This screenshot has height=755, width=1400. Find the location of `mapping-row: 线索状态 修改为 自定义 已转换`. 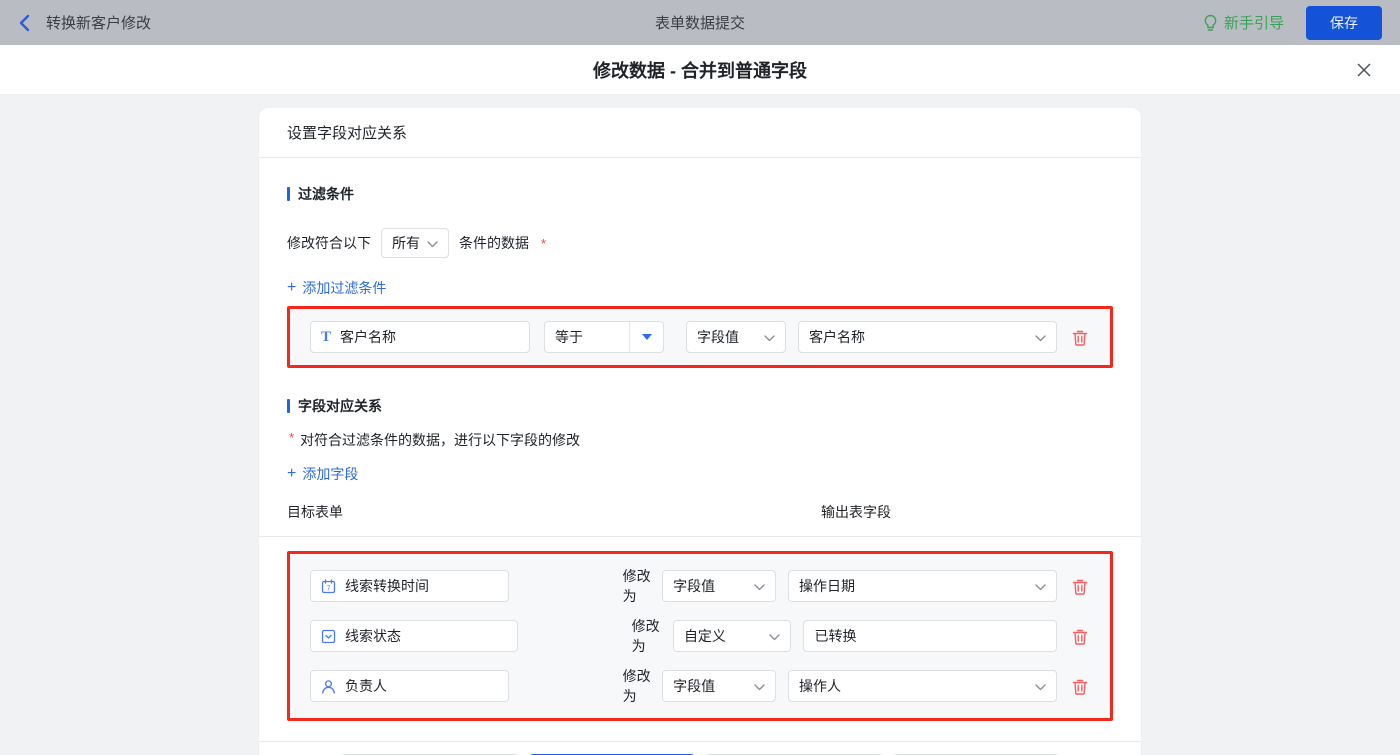

mapping-row: 线索状态 修改为 自定义 已转换 is located at coordinates (700, 636).